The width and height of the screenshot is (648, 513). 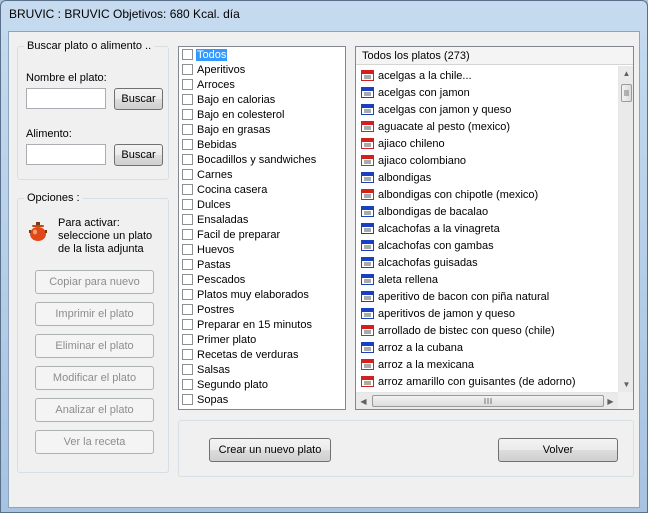 I want to click on dish-list-item: ajiaco colombiano, so click(x=487, y=160).